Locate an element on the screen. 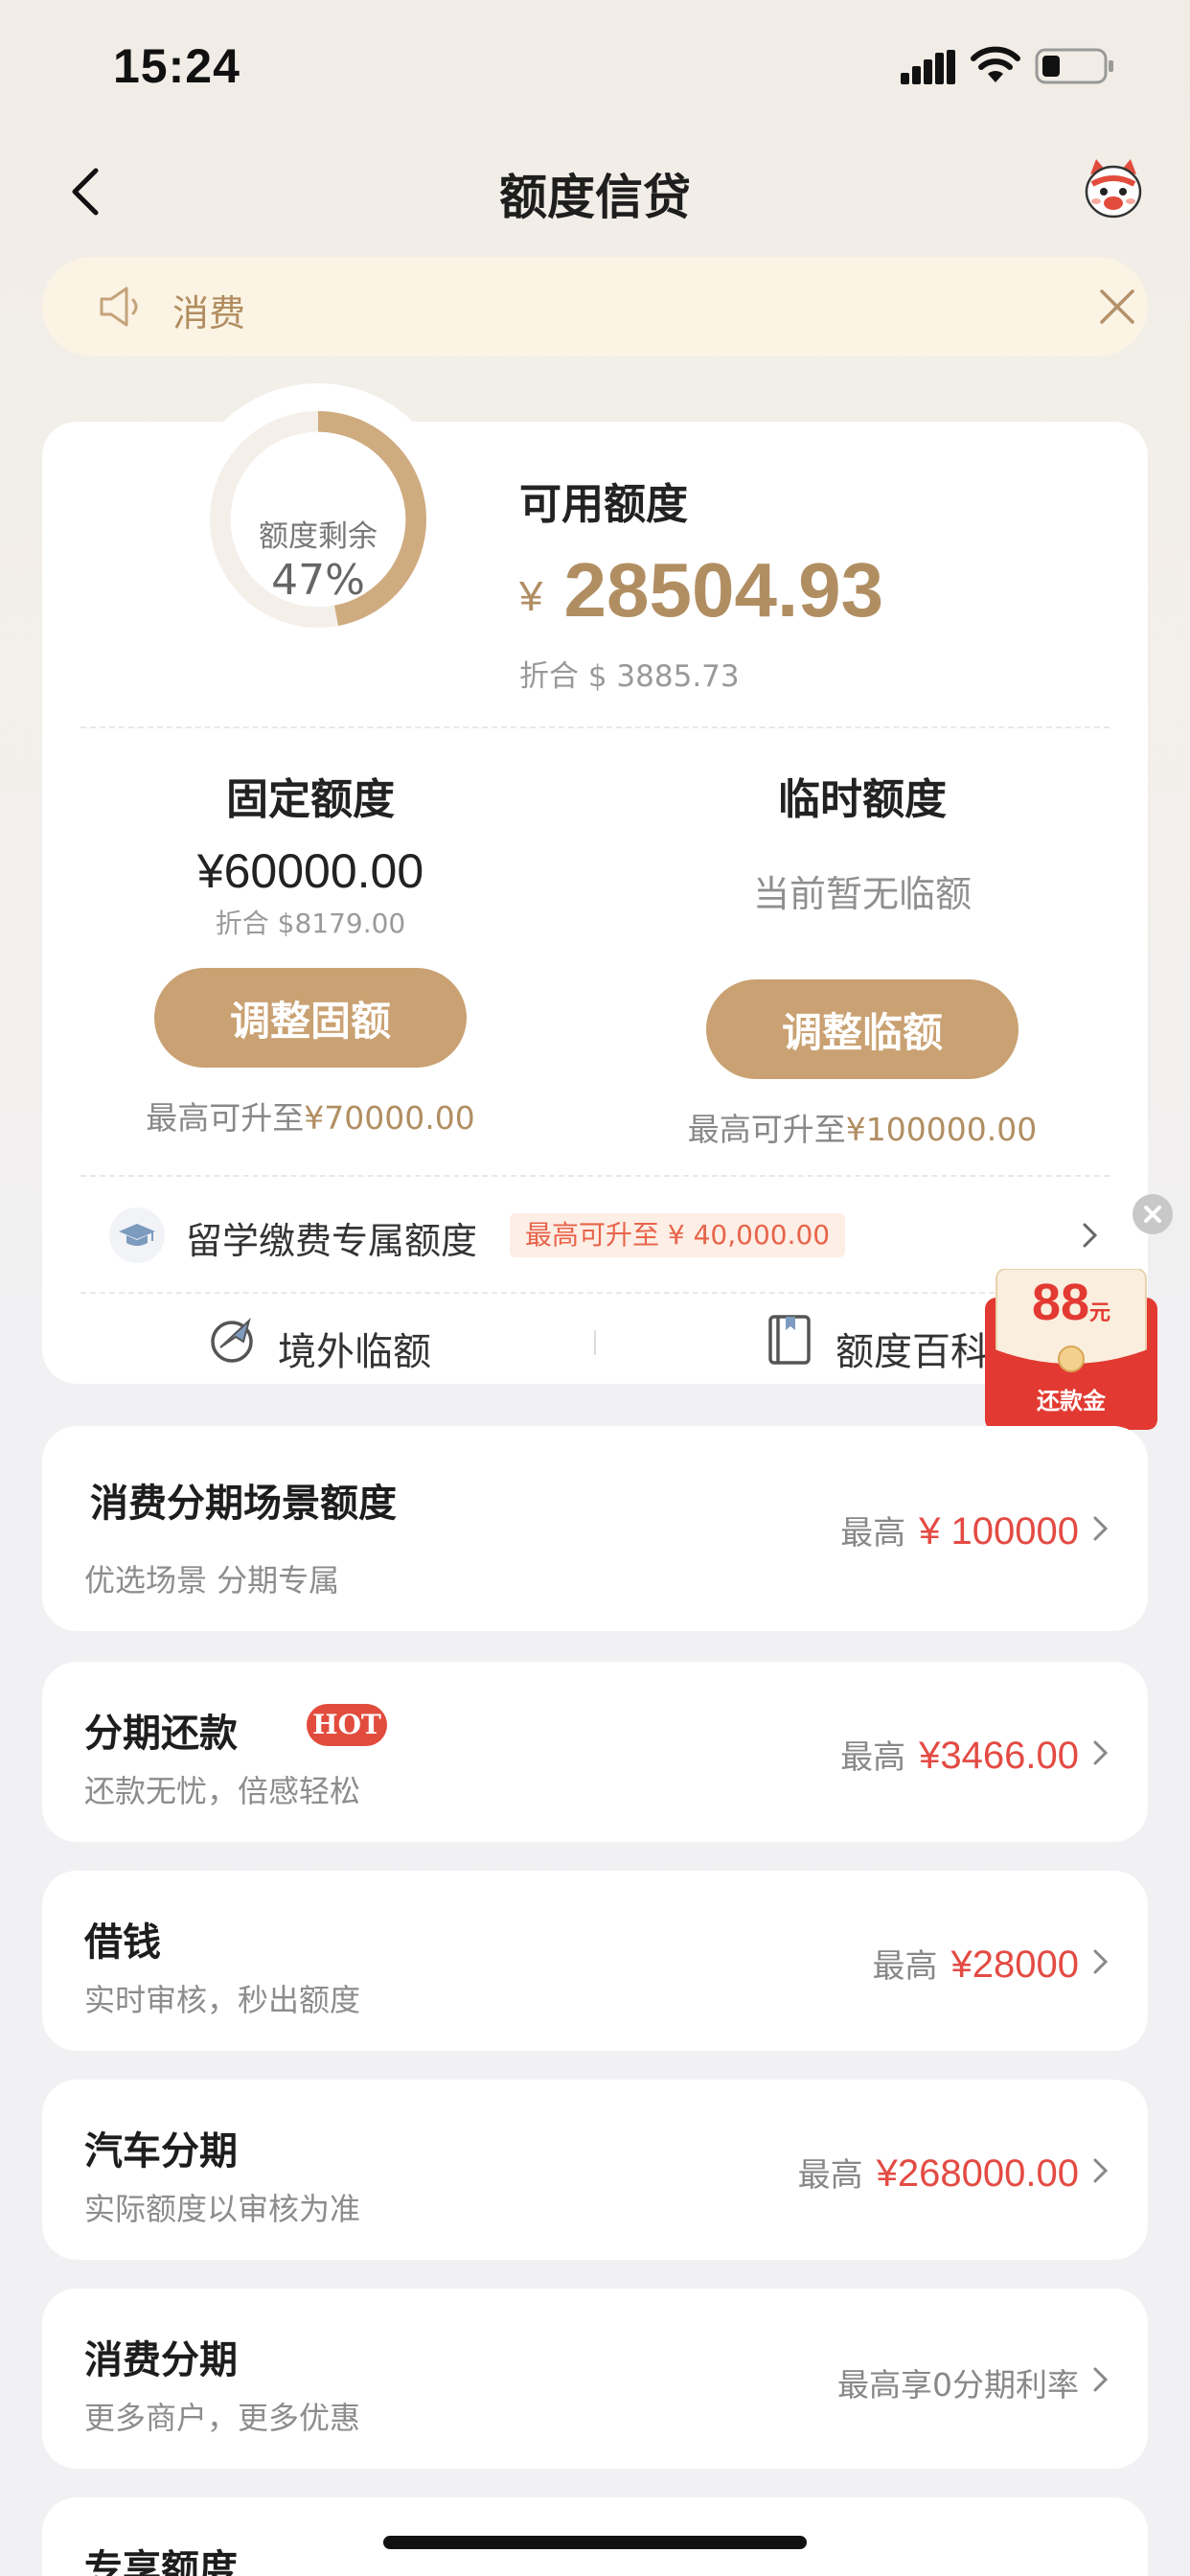 This screenshot has height=2576, width=1190. available-quota-amount: ¥28504.93 is located at coordinates (701, 590).